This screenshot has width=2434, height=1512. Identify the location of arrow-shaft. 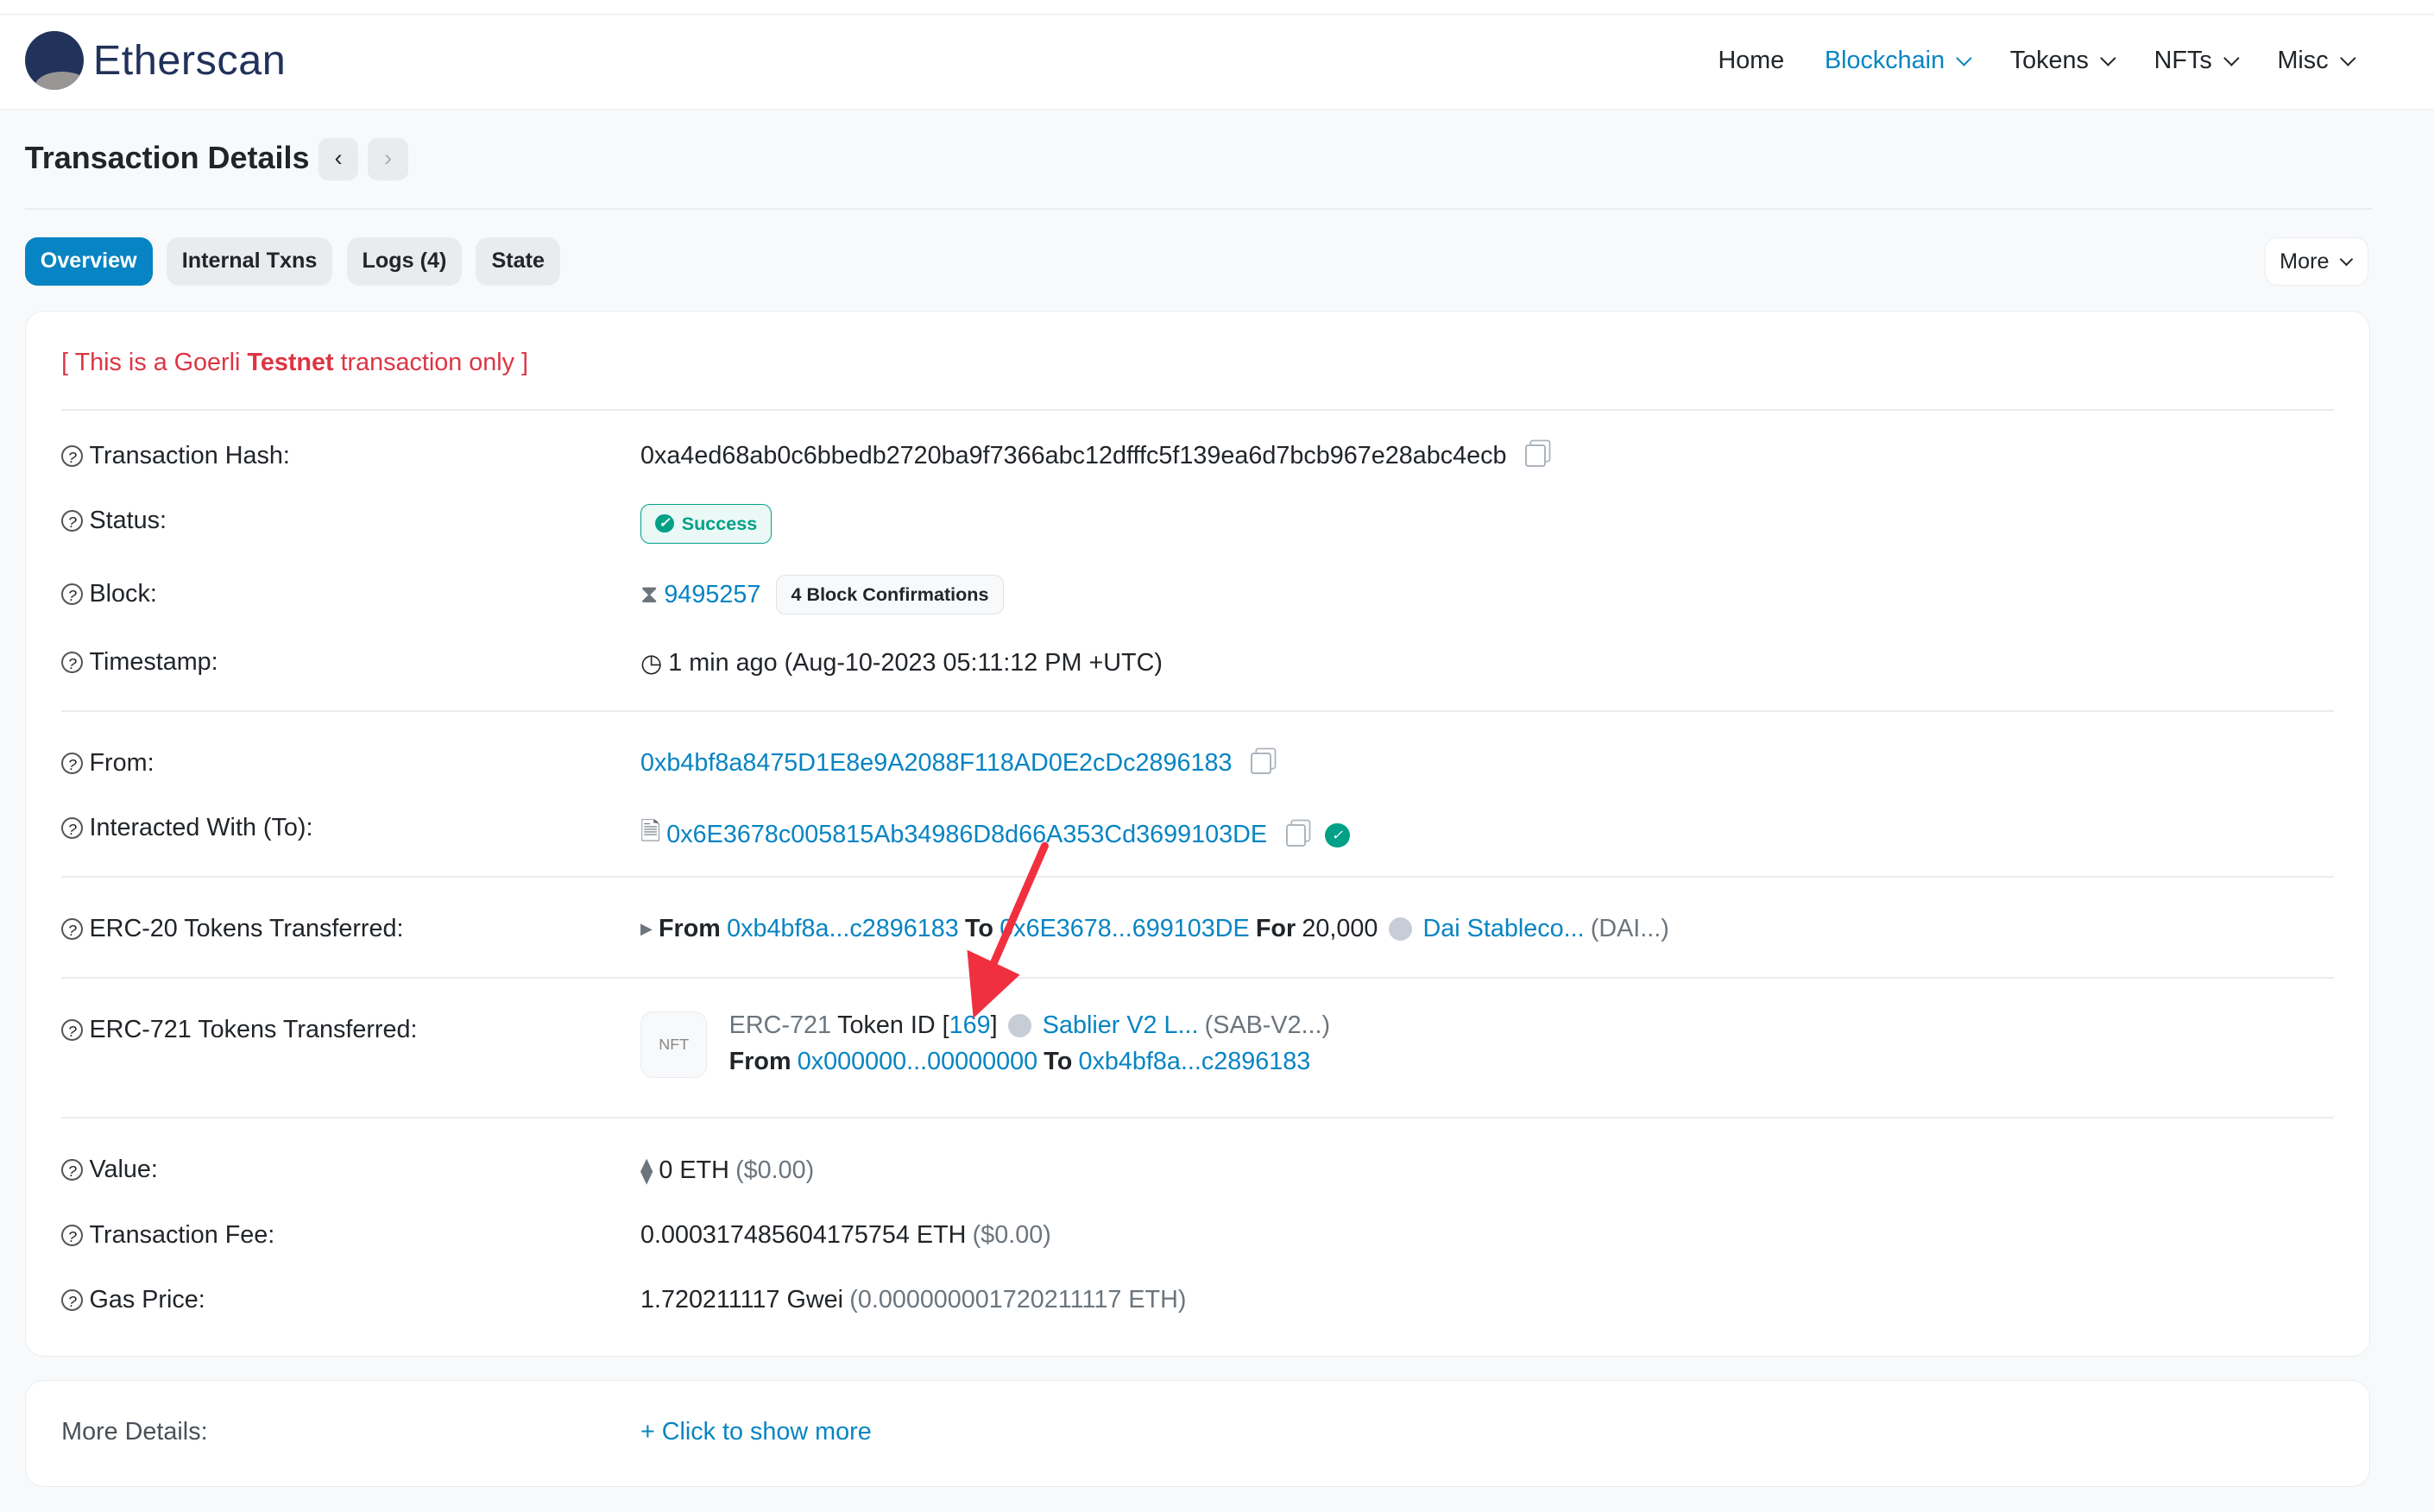
(1016, 912).